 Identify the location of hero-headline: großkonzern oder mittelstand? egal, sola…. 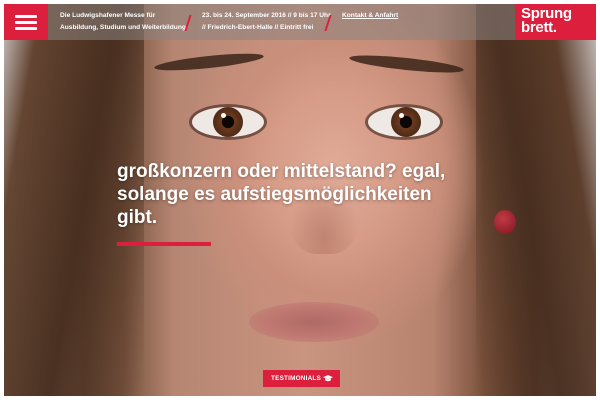
(281, 194).